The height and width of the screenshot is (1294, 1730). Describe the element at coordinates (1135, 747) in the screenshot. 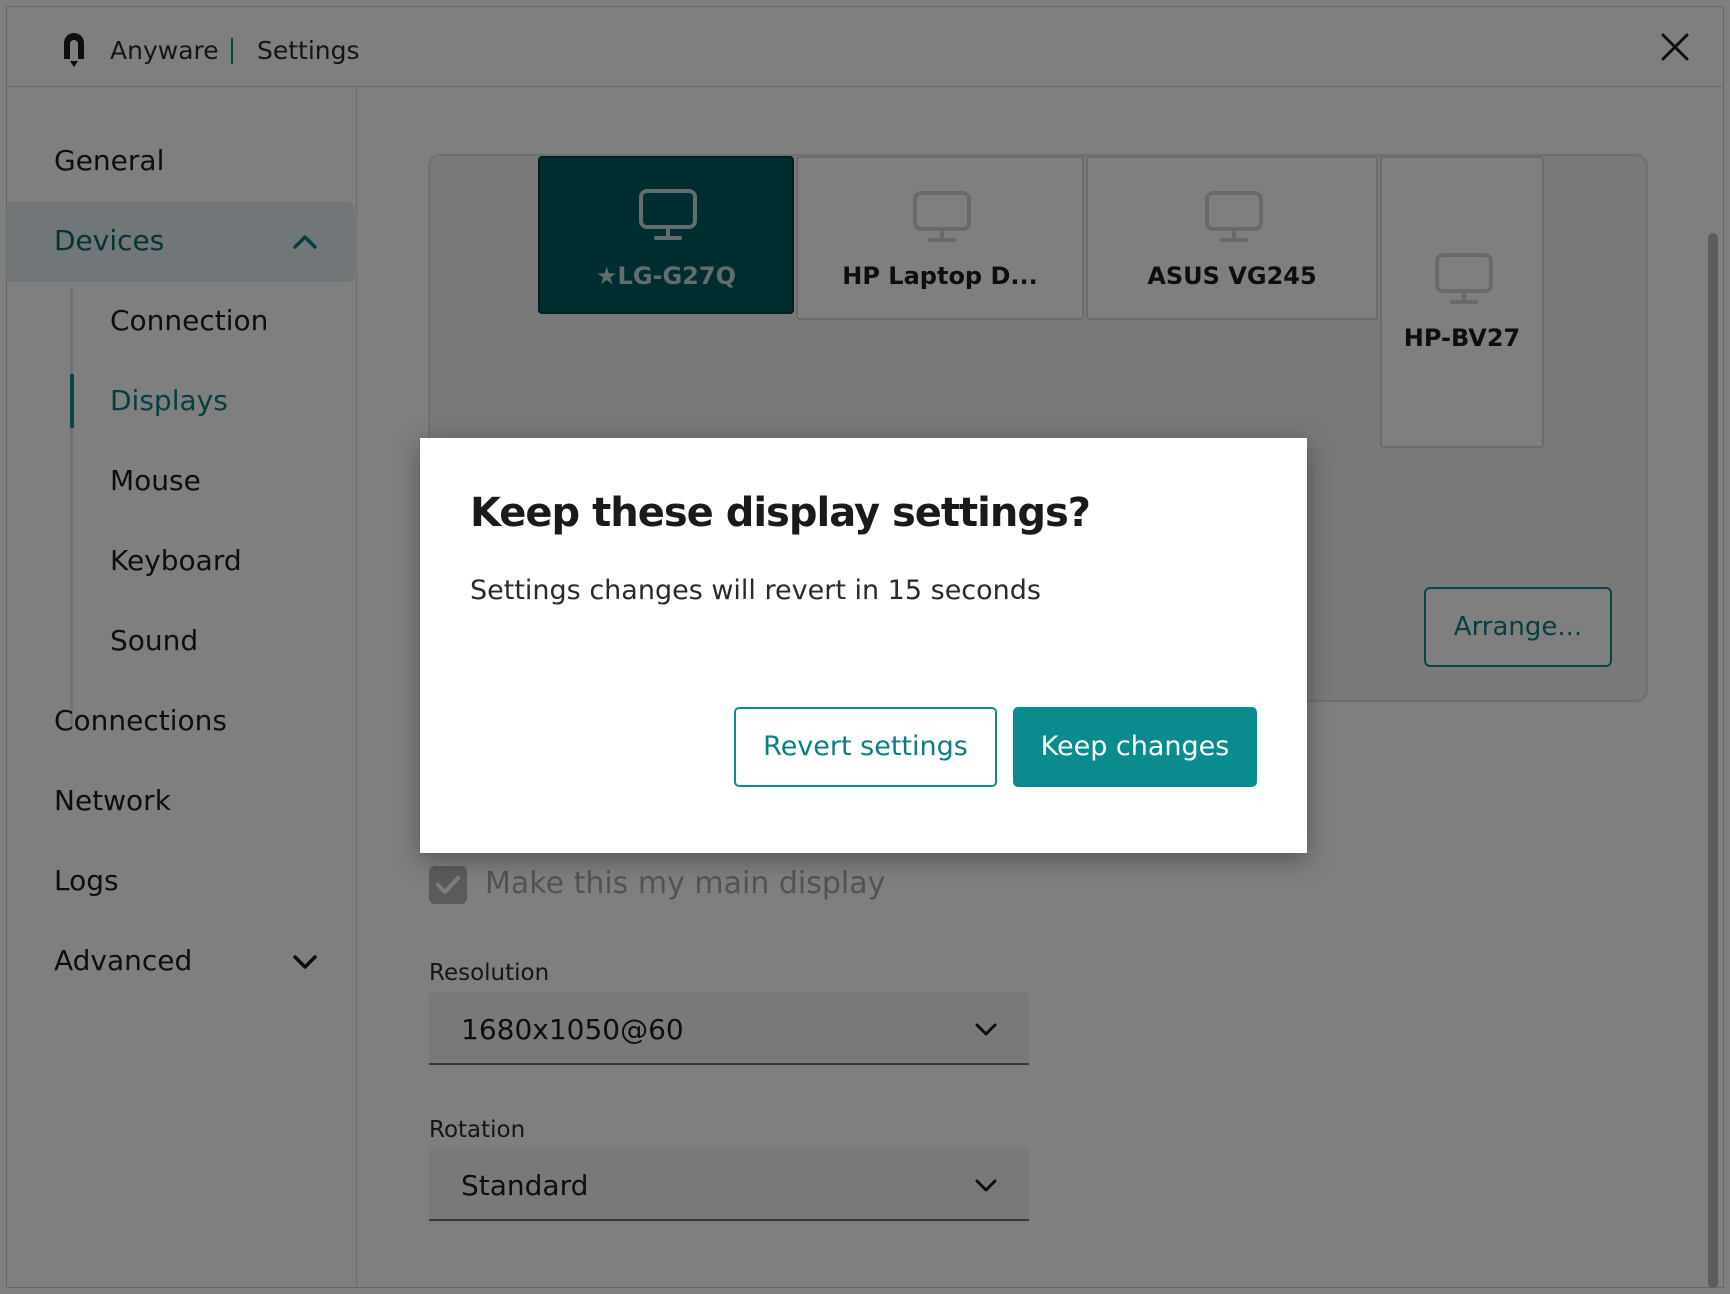

I see `keep-changes-button: Keep changes` at that location.